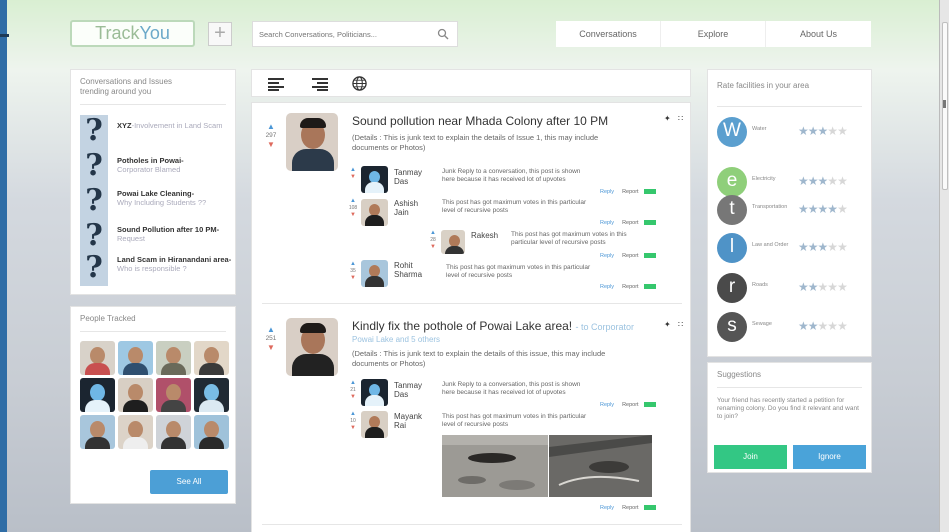 Image resolution: width=949 pixels, height=532 pixels. What do you see at coordinates (829, 457) in the screenshot?
I see `ignore-button: Ignore` at bounding box center [829, 457].